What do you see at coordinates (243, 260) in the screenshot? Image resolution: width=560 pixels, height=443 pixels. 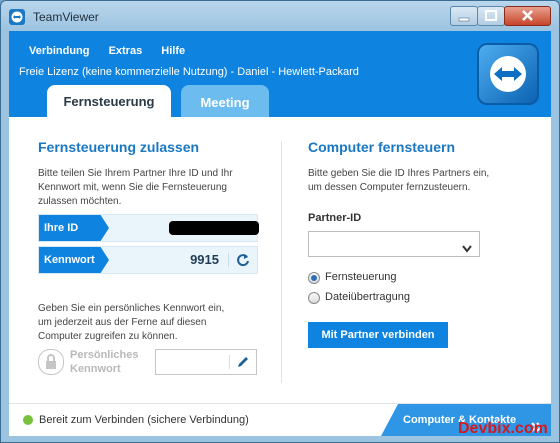 I see `refresh-password-icon` at bounding box center [243, 260].